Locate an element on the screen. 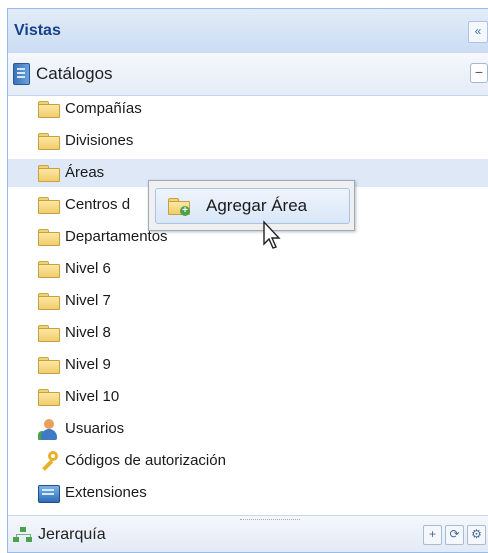 The image size is (488, 553). folder-add-icon: + is located at coordinates (179, 207).